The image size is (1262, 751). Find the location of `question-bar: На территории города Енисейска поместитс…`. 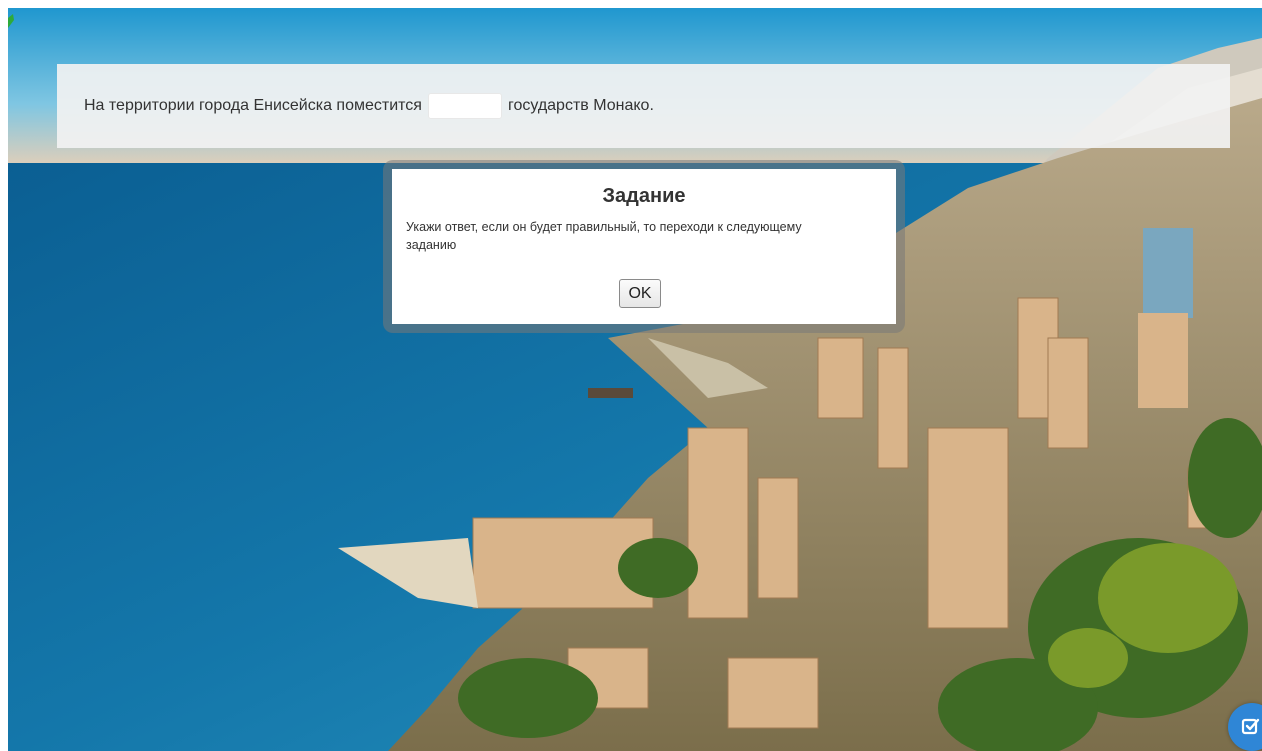

question-bar: На территории города Енисейска поместитс… is located at coordinates (643, 106).